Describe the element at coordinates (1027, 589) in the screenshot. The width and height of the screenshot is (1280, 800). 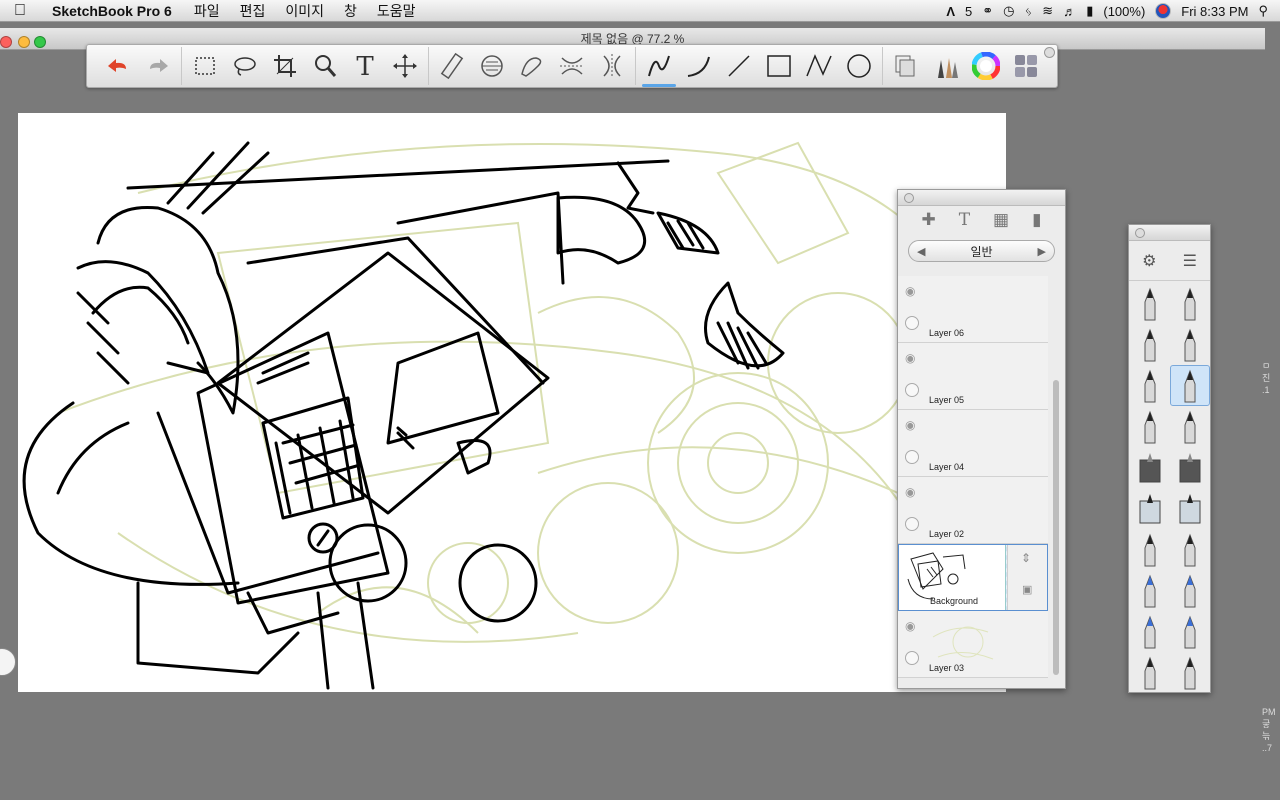
I see `lock-icon: ▣` at that location.